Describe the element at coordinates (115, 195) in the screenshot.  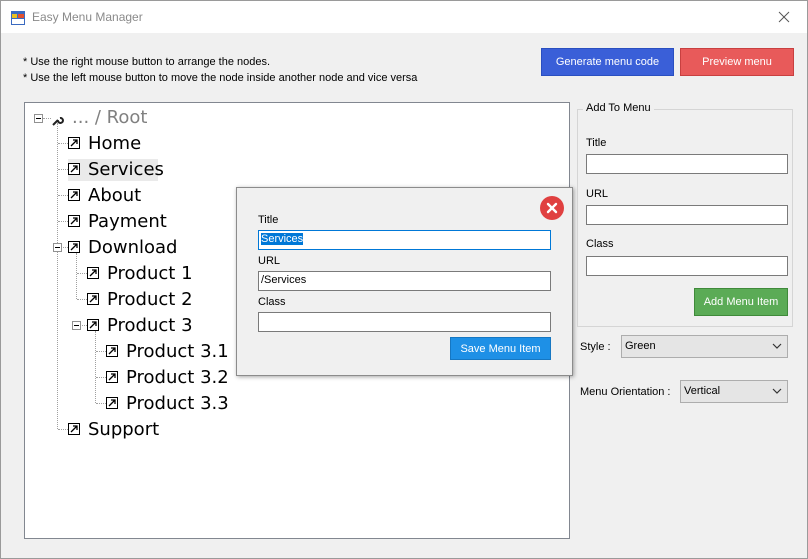
I see `tree-node-label: About` at that location.